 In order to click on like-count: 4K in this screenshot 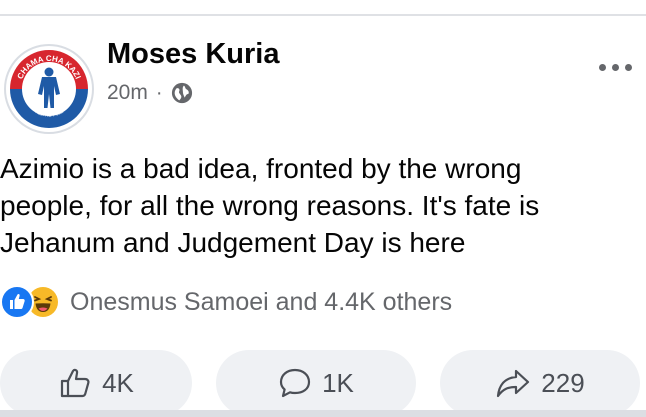, I will do `click(118, 382)`.